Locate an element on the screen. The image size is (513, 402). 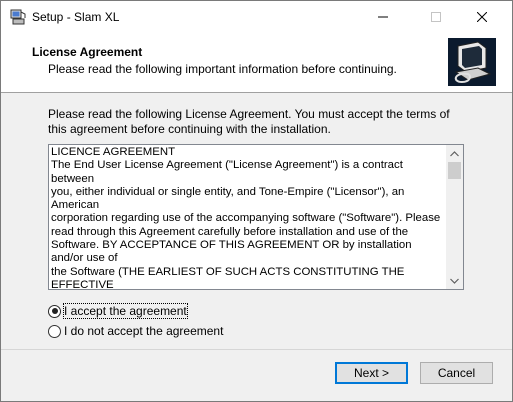
chevron-down-icon is located at coordinates (454, 281).